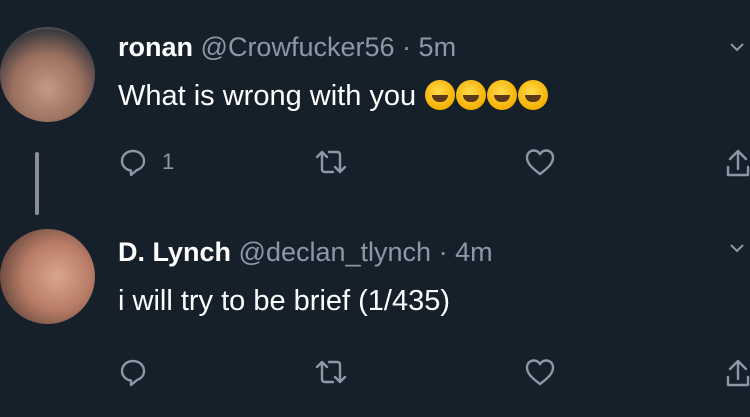 This screenshot has height=417, width=750. I want to click on tweet-header: ronan @Crowfucker56 · 5m, so click(287, 47).